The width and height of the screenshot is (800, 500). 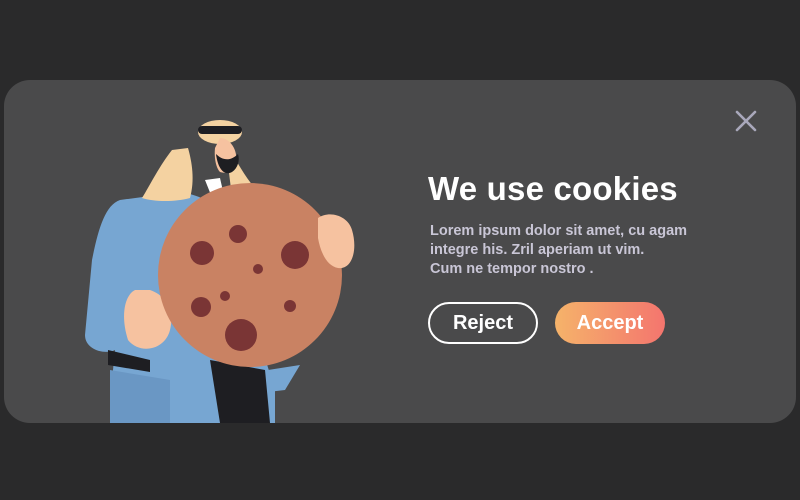 I want to click on close-icon, so click(x=746, y=121).